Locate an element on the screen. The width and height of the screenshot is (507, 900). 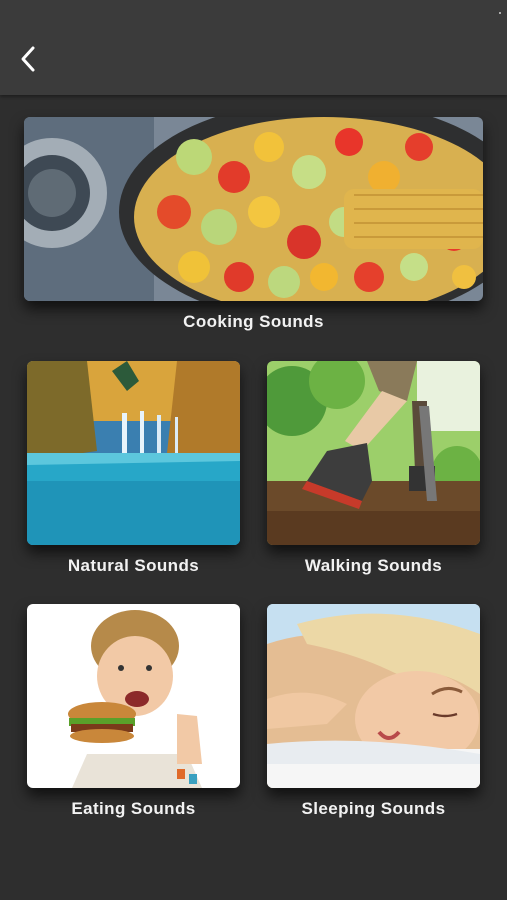
category-label: Cooking Sounds is located at coordinates (253, 321).